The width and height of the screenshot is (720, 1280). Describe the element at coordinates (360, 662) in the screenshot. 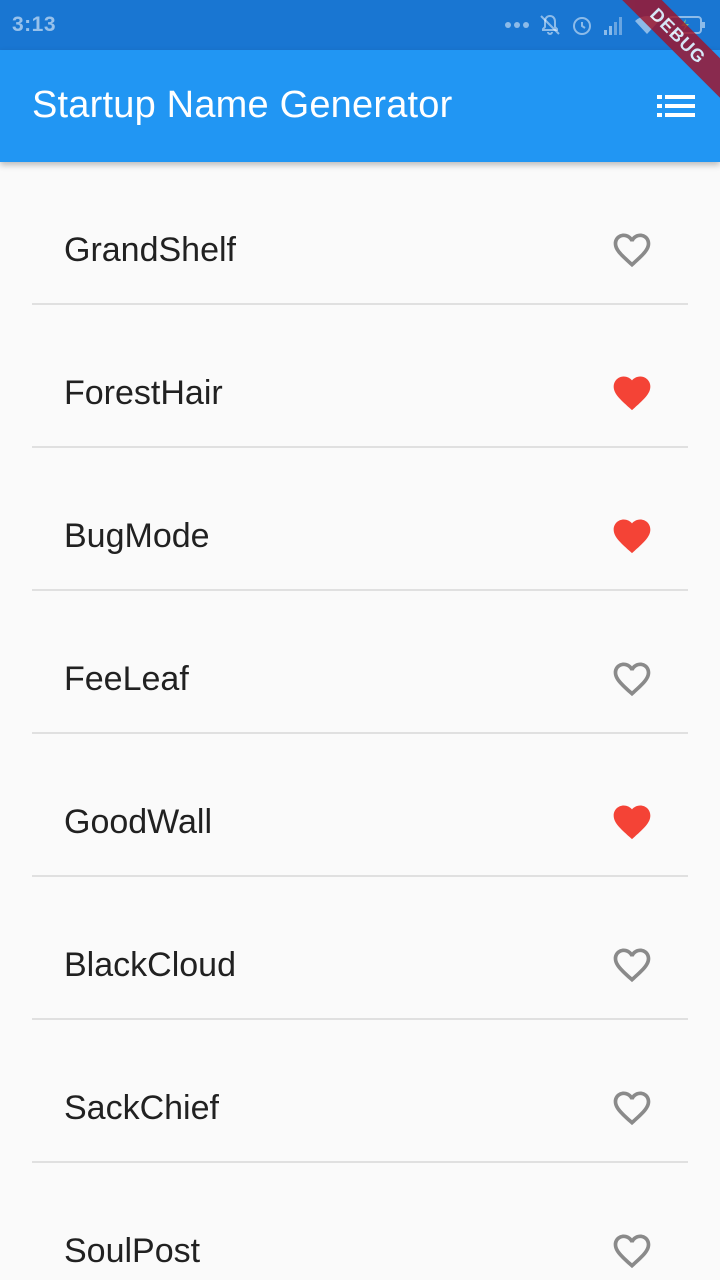

I see `list-item: FeeLeaf` at that location.